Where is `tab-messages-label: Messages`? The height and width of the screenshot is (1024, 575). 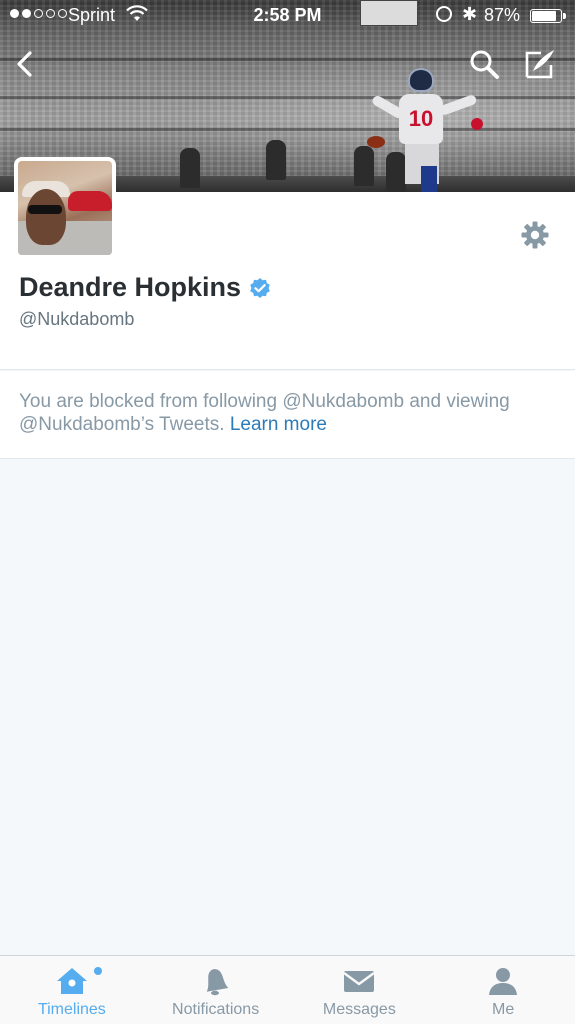 tab-messages-label: Messages is located at coordinates (359, 1009).